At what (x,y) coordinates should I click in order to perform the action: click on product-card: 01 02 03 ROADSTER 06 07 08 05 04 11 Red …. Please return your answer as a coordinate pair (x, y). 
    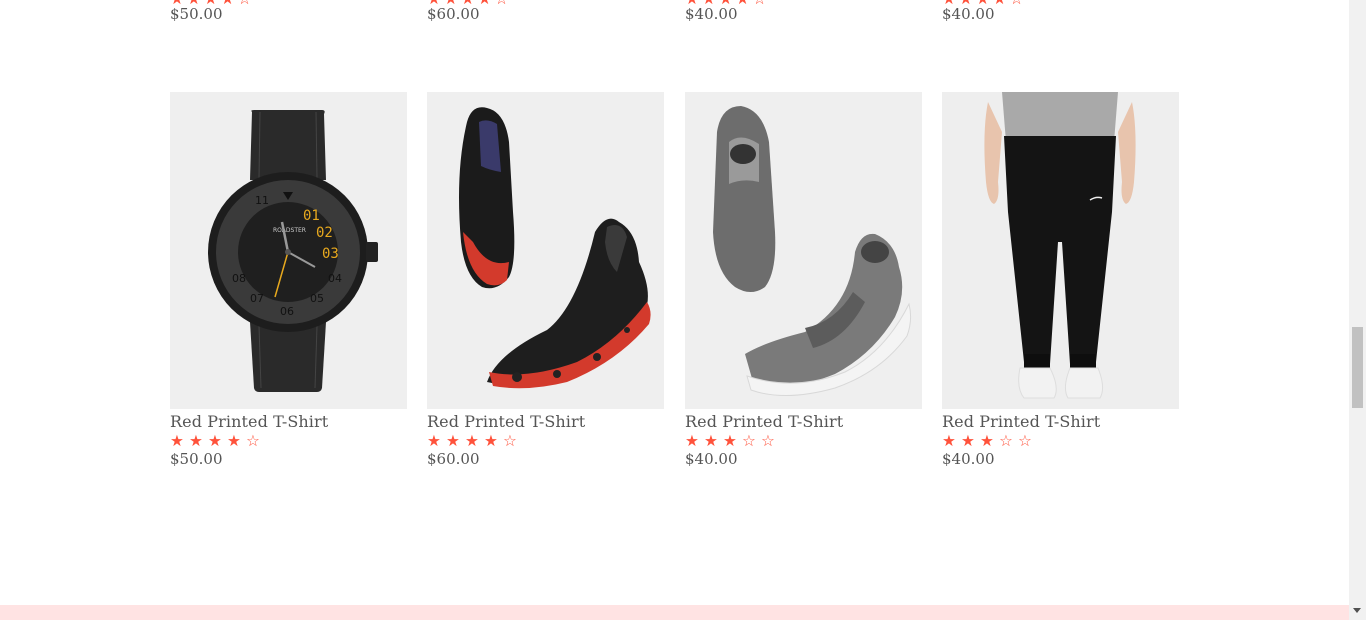
    Looking at the image, I should click on (288, 280).